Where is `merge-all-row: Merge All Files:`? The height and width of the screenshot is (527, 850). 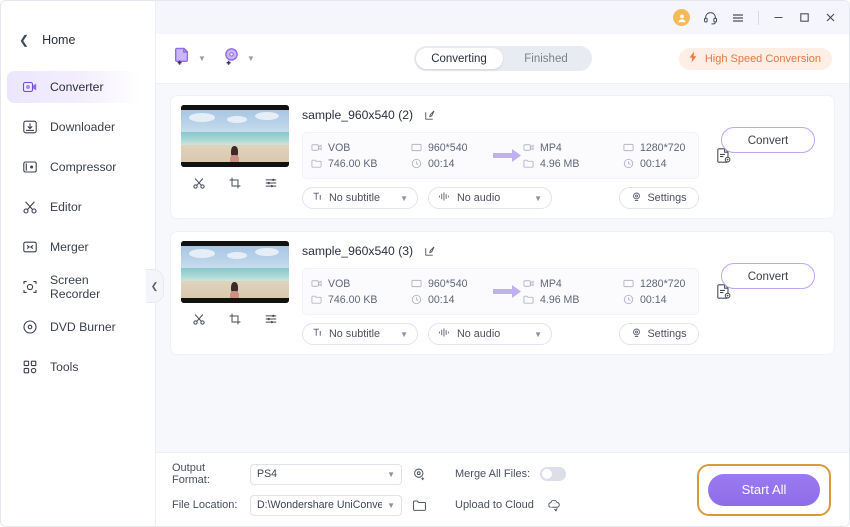 merge-all-row: Merge All Files: is located at coordinates (511, 474).